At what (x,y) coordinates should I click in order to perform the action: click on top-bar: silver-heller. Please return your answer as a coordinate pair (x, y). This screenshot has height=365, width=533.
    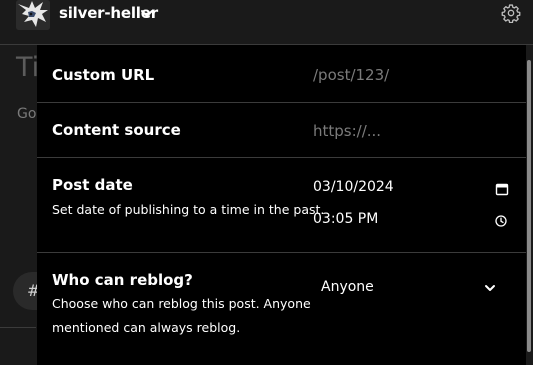
    Looking at the image, I should click on (266, 22).